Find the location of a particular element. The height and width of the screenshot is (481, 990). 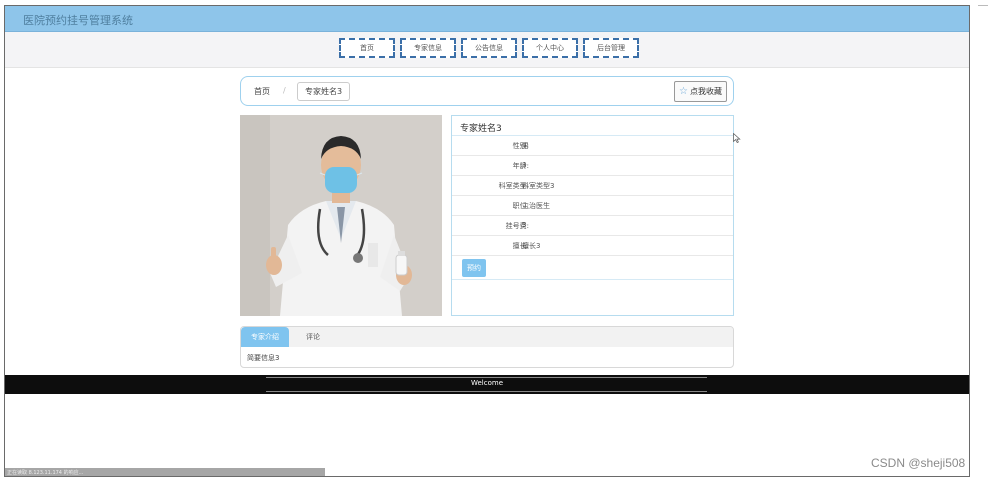

nav-admin: 后台管理 is located at coordinates (611, 48).